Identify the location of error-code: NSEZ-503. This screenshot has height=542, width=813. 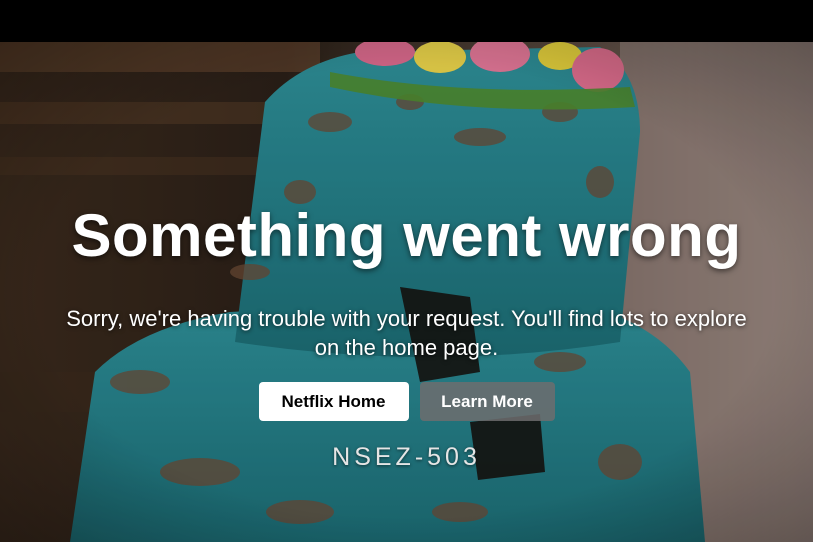
(406, 457).